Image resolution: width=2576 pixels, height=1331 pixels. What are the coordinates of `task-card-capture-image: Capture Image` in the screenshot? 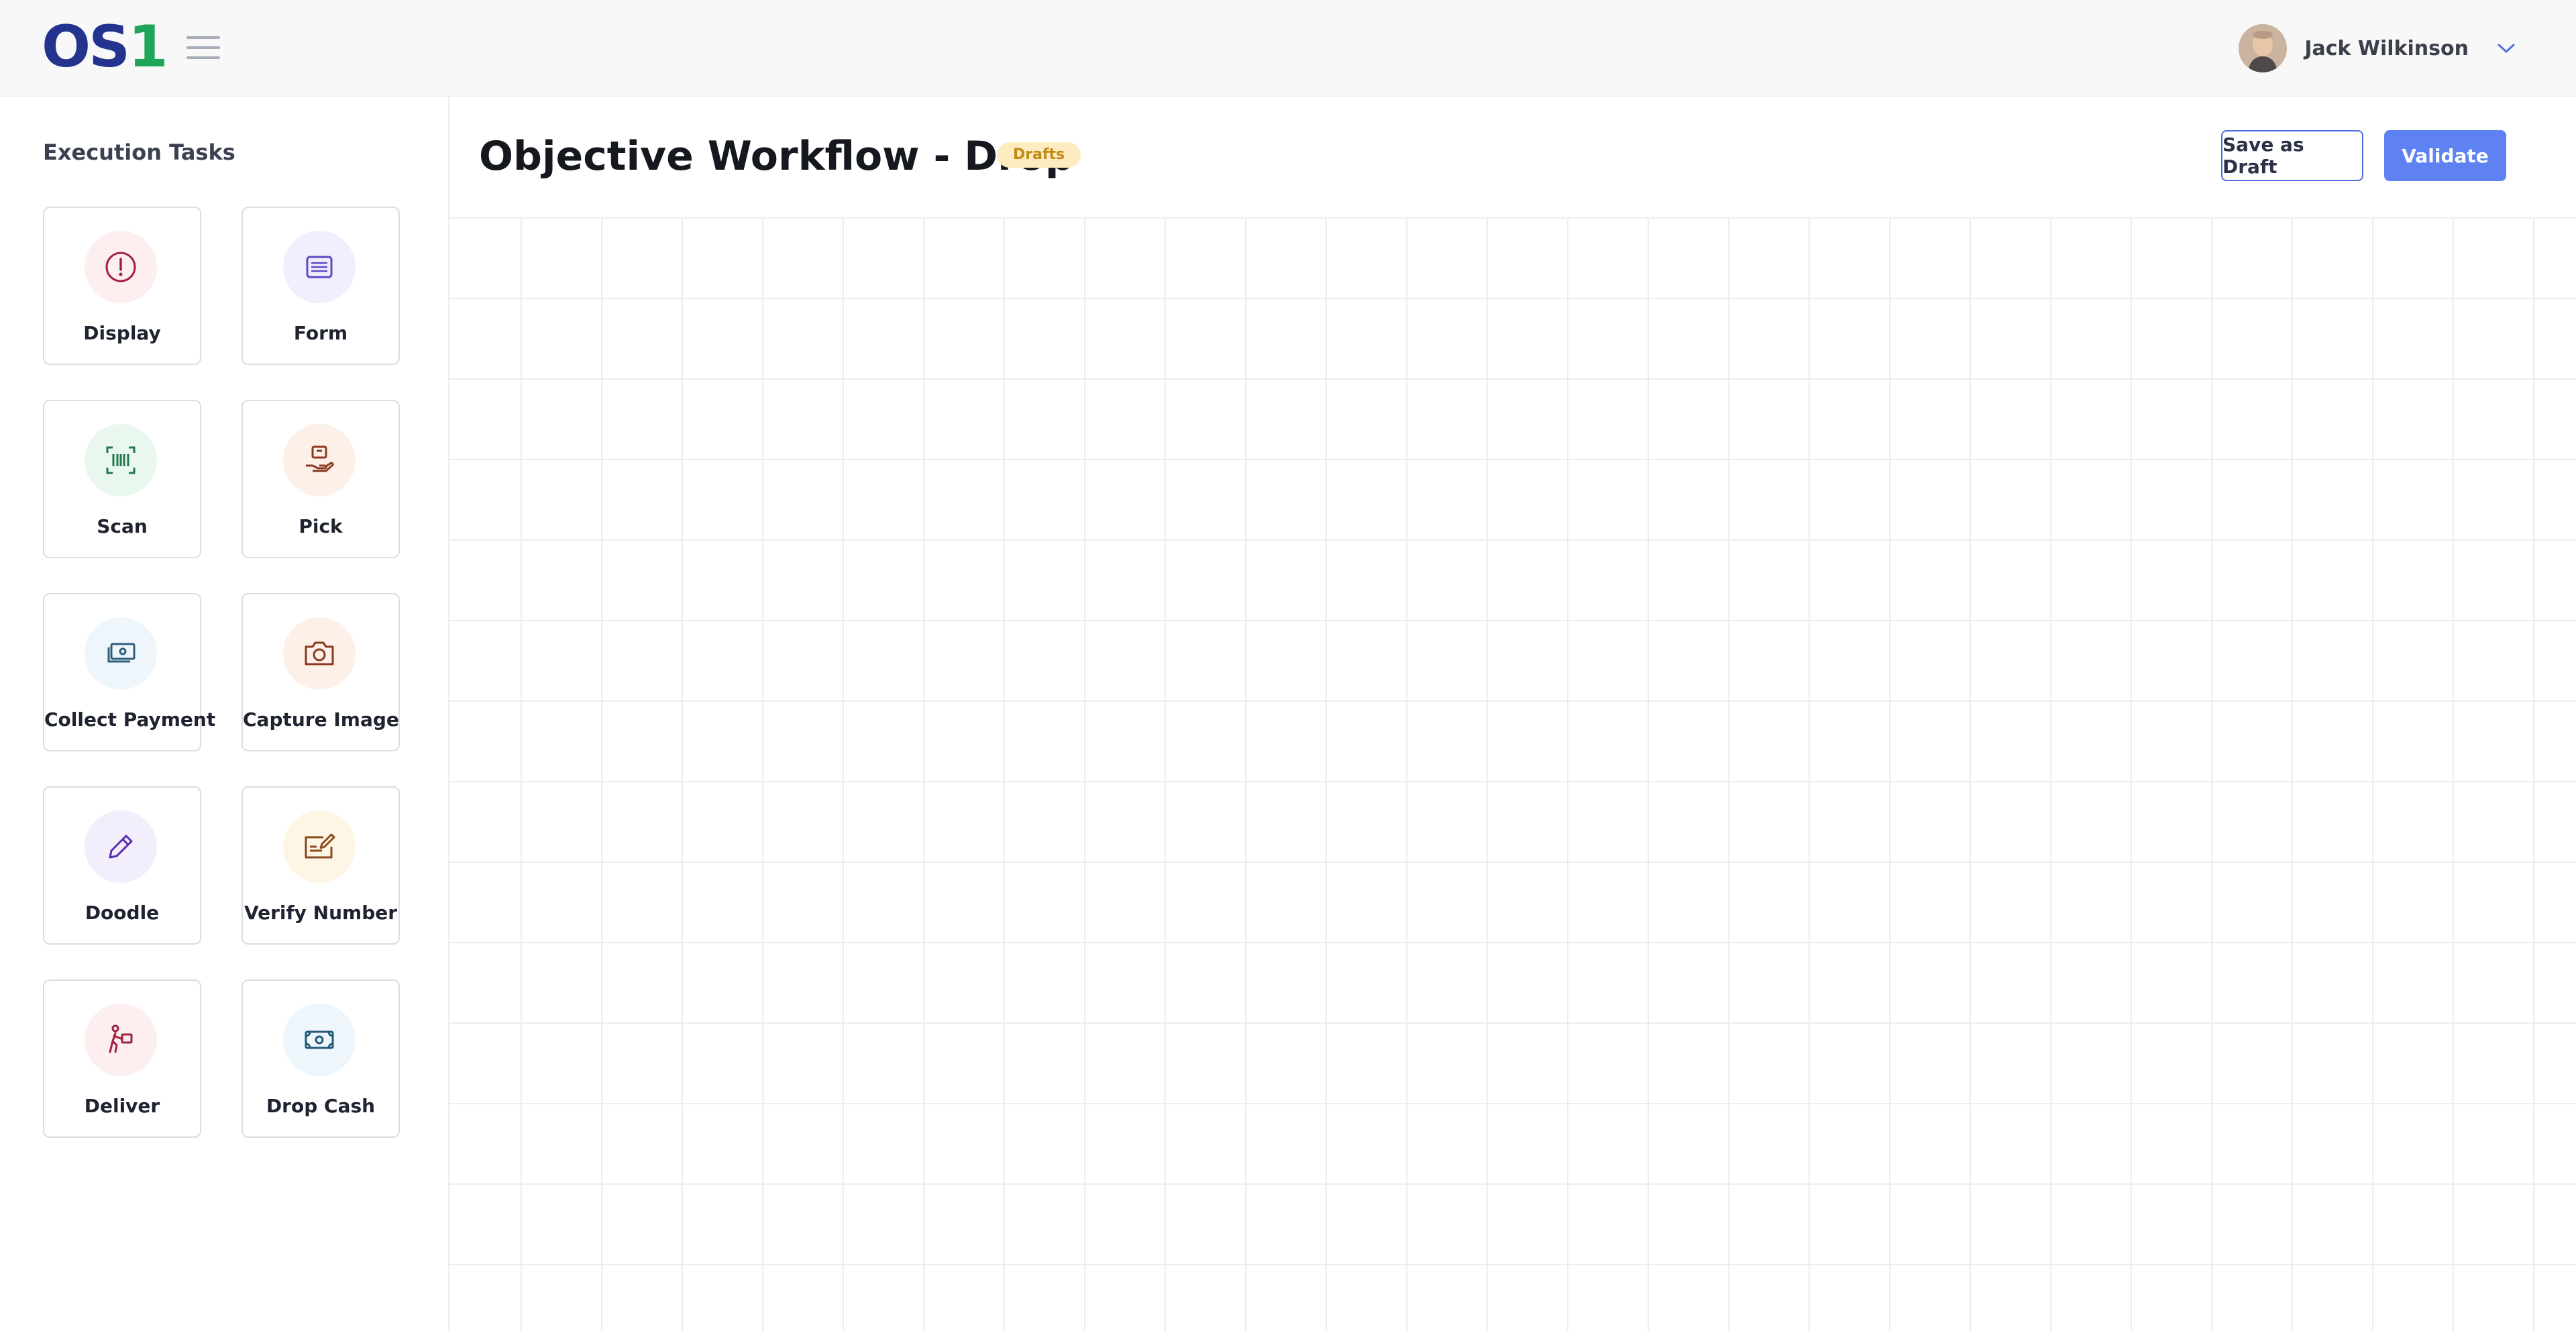 It's located at (320, 672).